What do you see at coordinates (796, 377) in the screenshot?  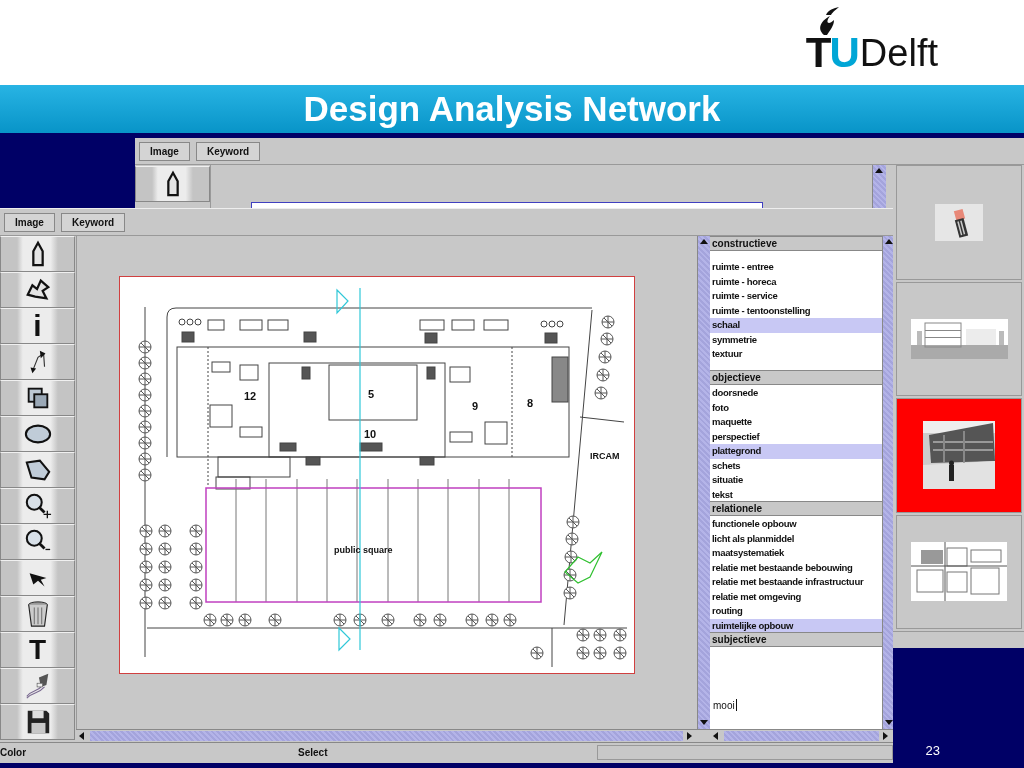 I see `group-header: objectieve` at bounding box center [796, 377].